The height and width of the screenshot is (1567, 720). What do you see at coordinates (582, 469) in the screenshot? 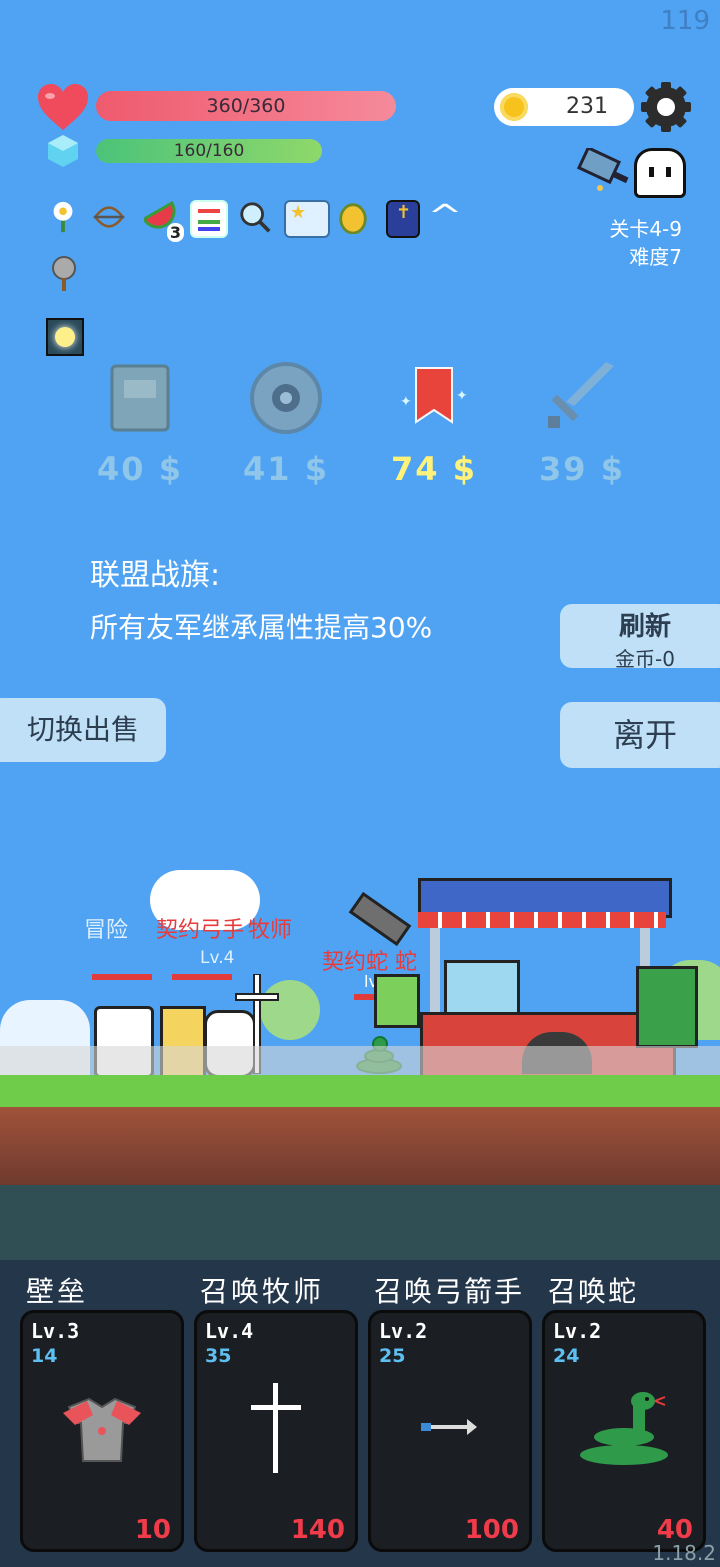
I see `shop-price: 39 $` at bounding box center [582, 469].